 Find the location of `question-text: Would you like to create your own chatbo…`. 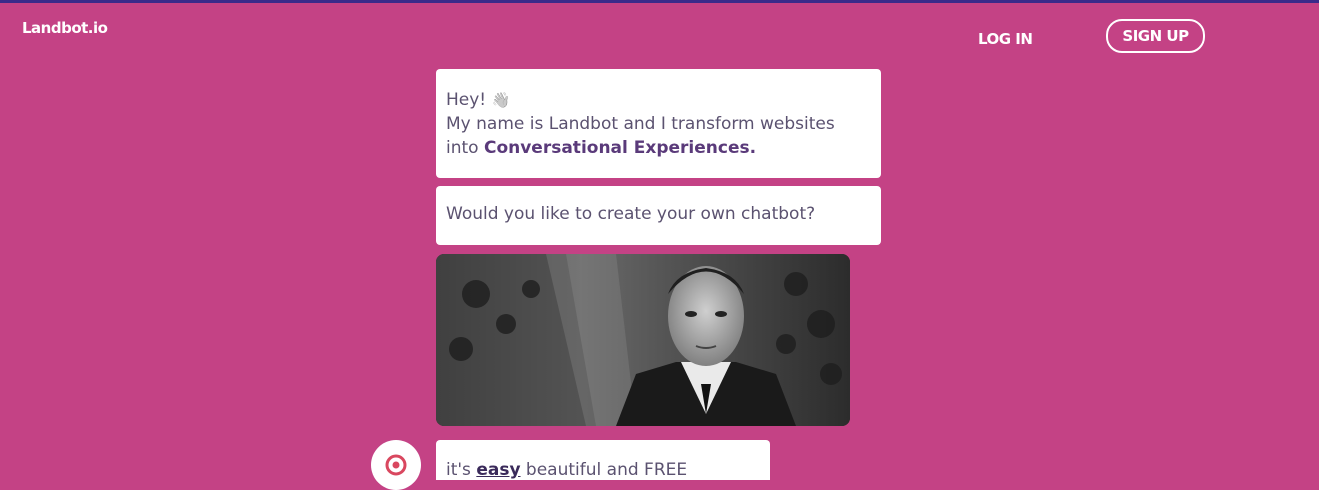

question-text: Would you like to create your own chatbo… is located at coordinates (631, 214).